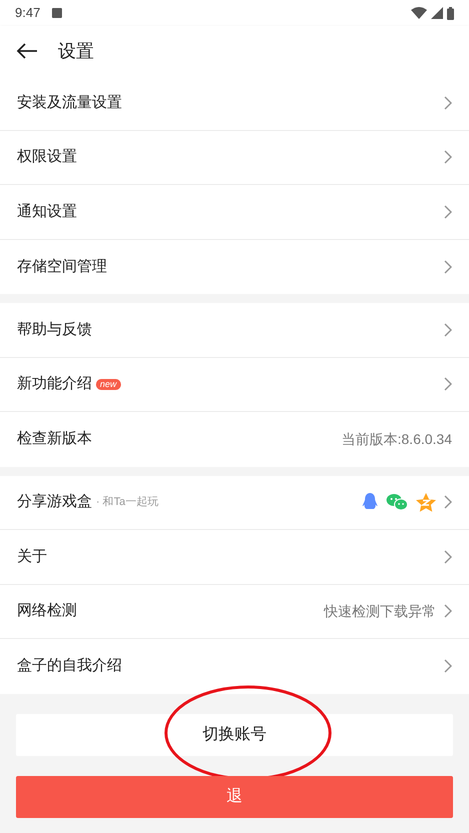 The image size is (469, 833). I want to click on settings-row: 关于, so click(234, 557).